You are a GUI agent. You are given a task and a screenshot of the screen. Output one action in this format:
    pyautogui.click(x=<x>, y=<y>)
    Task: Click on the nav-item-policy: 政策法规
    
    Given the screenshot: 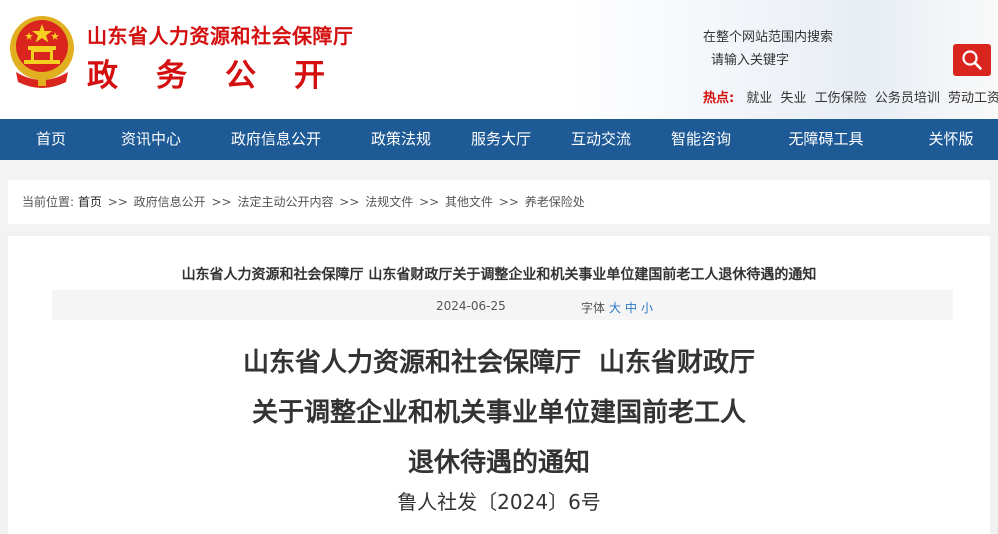 What is the action you would take?
    pyautogui.click(x=401, y=139)
    